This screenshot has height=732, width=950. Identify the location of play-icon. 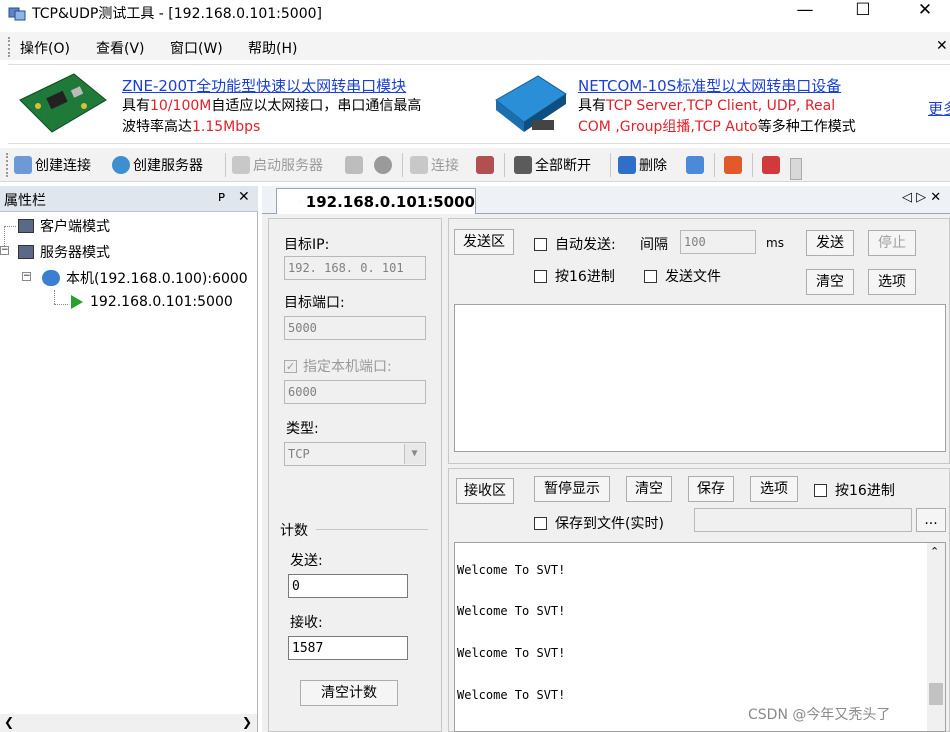
(77, 302).